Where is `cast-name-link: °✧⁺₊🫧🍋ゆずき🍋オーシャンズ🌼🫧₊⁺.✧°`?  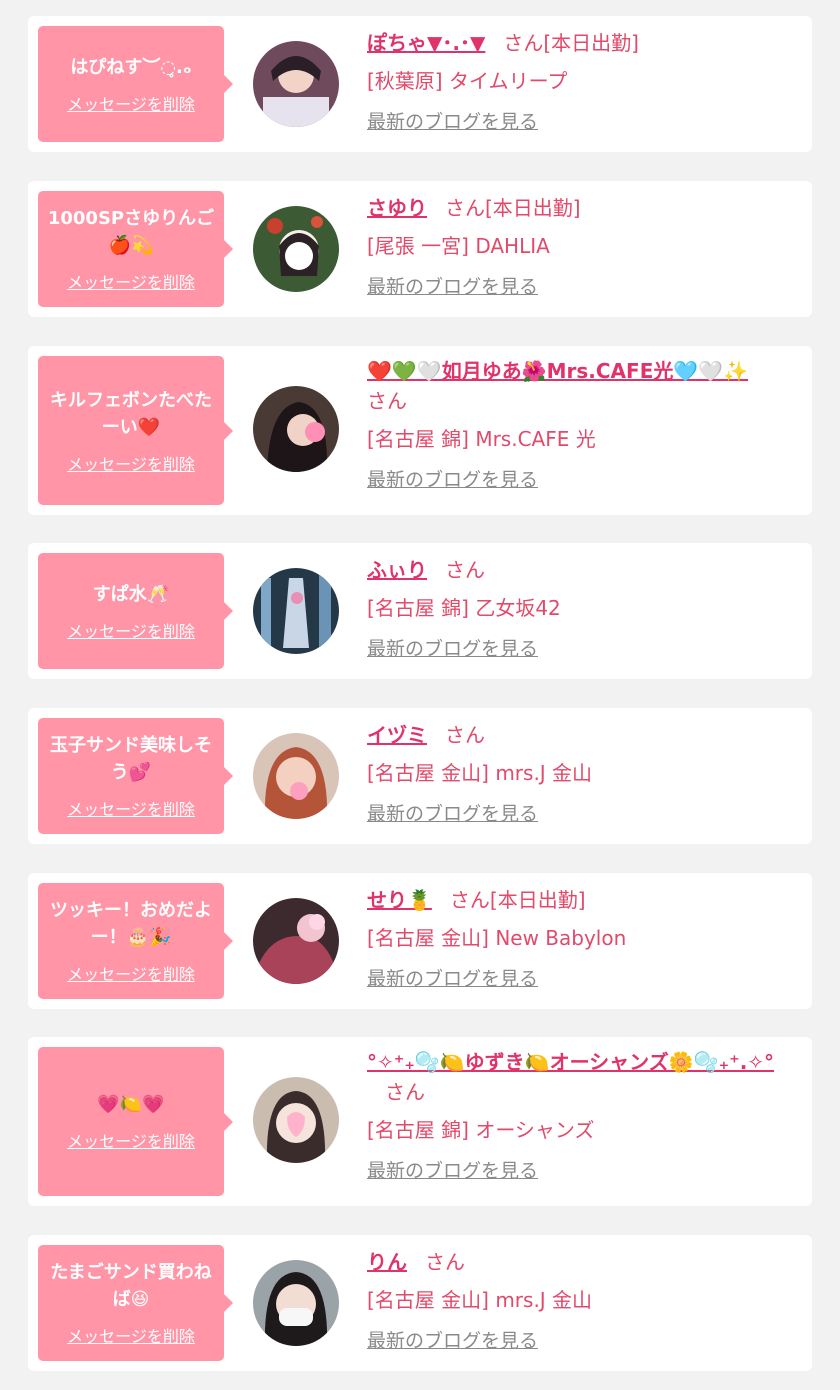
cast-name-link: °✧⁺₊🫧🍋ゆずき🍋オーシャンズ🌼🫧₊⁺.✧° is located at coordinates (570, 1062).